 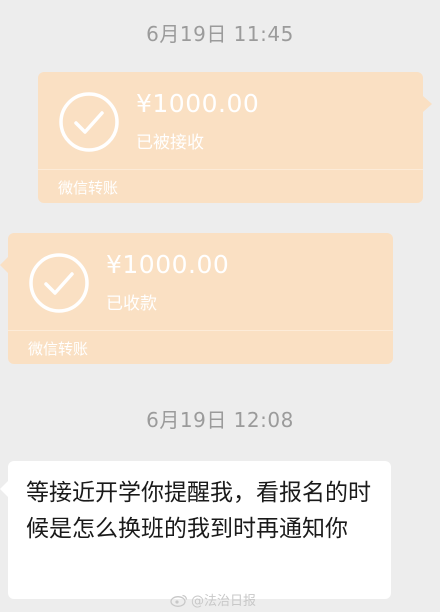 What do you see at coordinates (131, 304) in the screenshot?
I see `transfer-status: 已收款` at bounding box center [131, 304].